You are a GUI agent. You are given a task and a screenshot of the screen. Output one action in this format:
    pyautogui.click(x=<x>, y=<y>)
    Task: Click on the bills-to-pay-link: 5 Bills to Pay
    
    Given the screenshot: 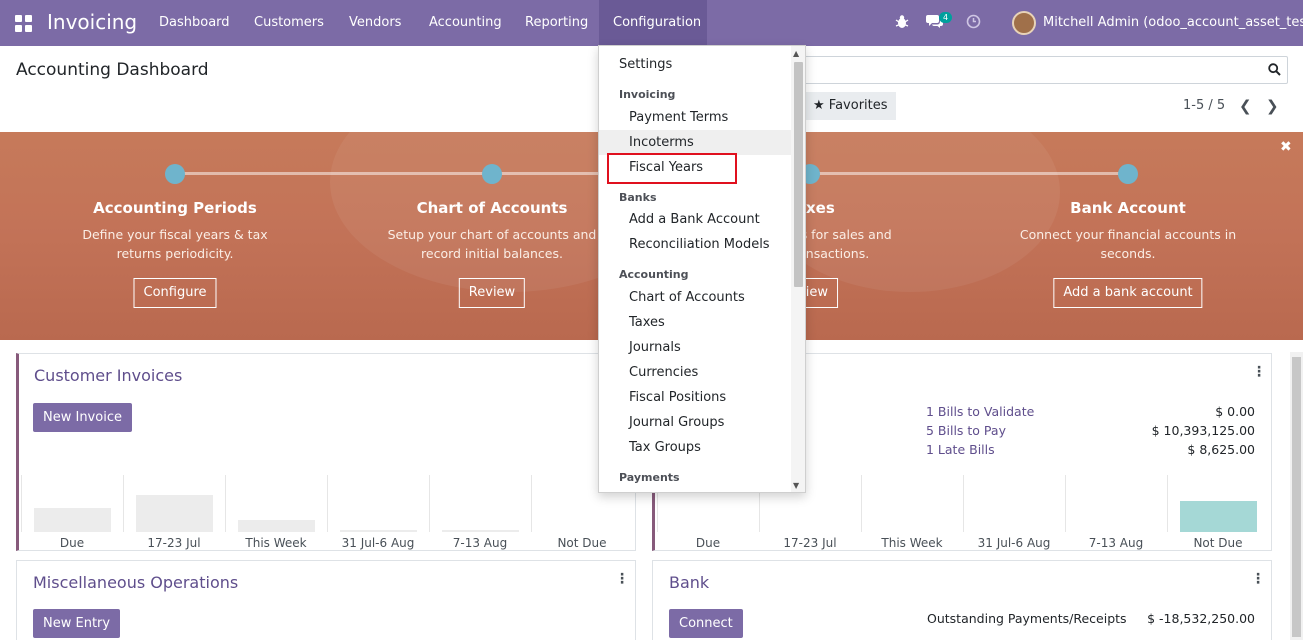 What is the action you would take?
    pyautogui.click(x=966, y=430)
    